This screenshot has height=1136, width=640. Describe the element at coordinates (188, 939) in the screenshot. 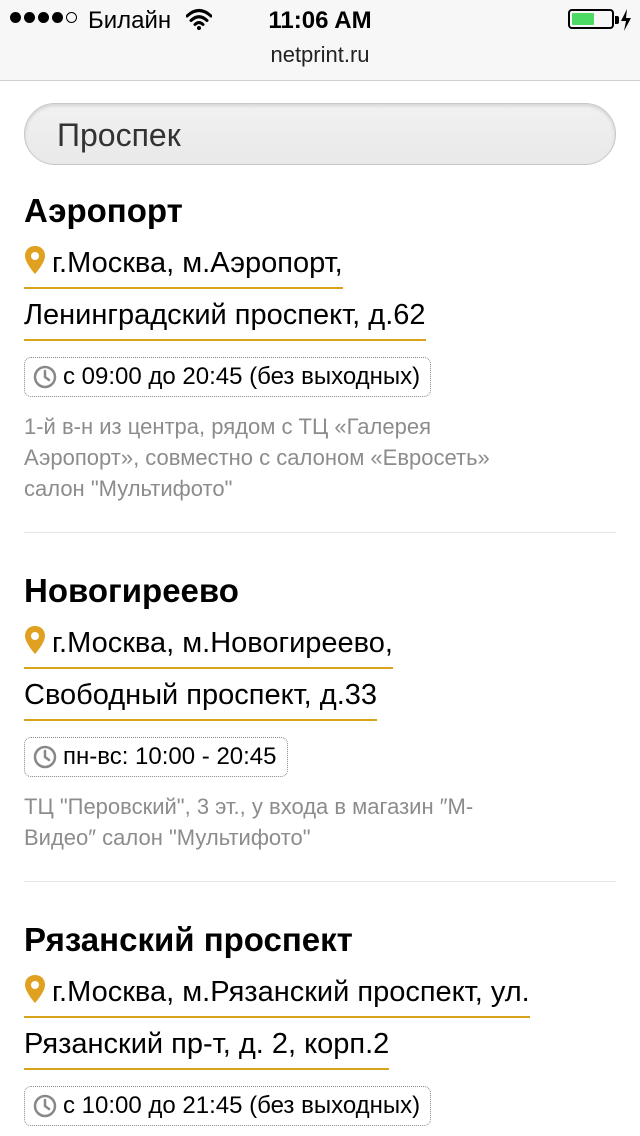

I see `location-title: Рязанский проспект` at that location.